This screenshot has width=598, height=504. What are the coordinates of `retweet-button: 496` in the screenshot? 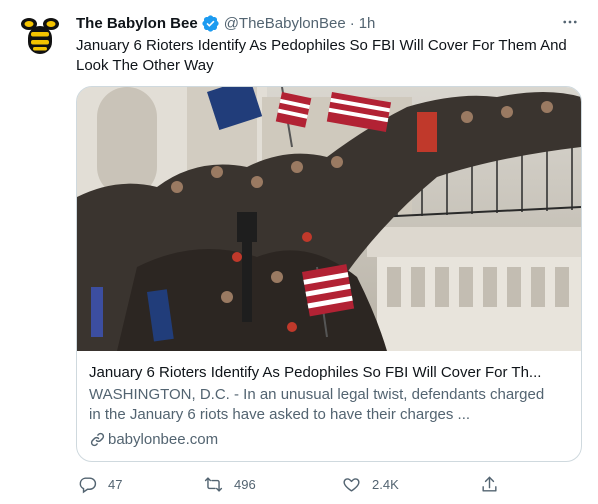 It's located at (226, 484).